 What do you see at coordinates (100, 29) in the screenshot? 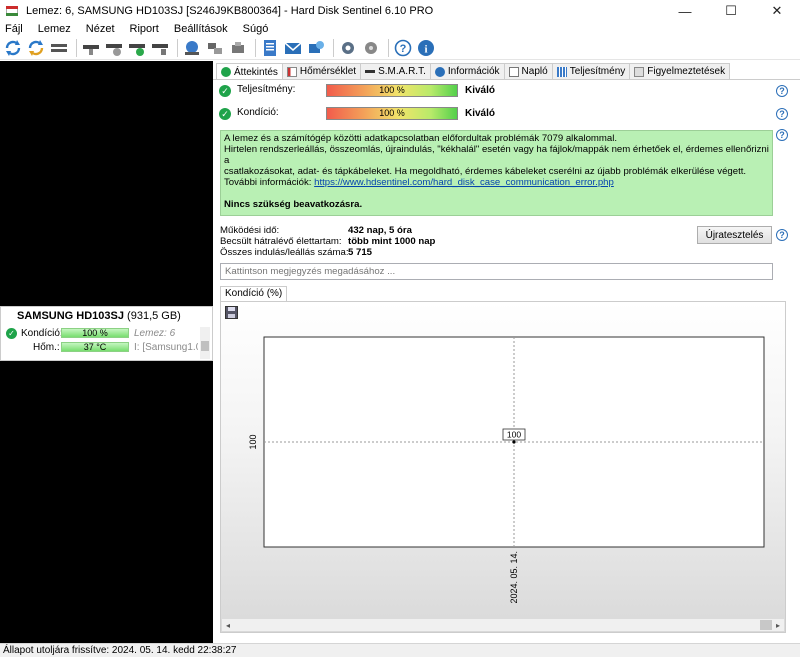
I see `menu-view: Nézet` at bounding box center [100, 29].